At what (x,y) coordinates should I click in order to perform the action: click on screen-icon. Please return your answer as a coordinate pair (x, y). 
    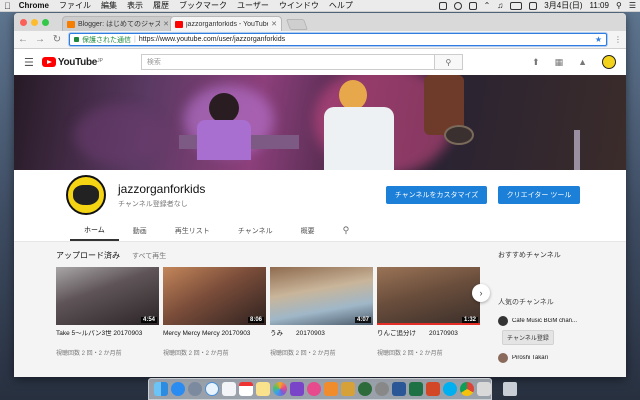
    Looking at the image, I should click on (442, 5).